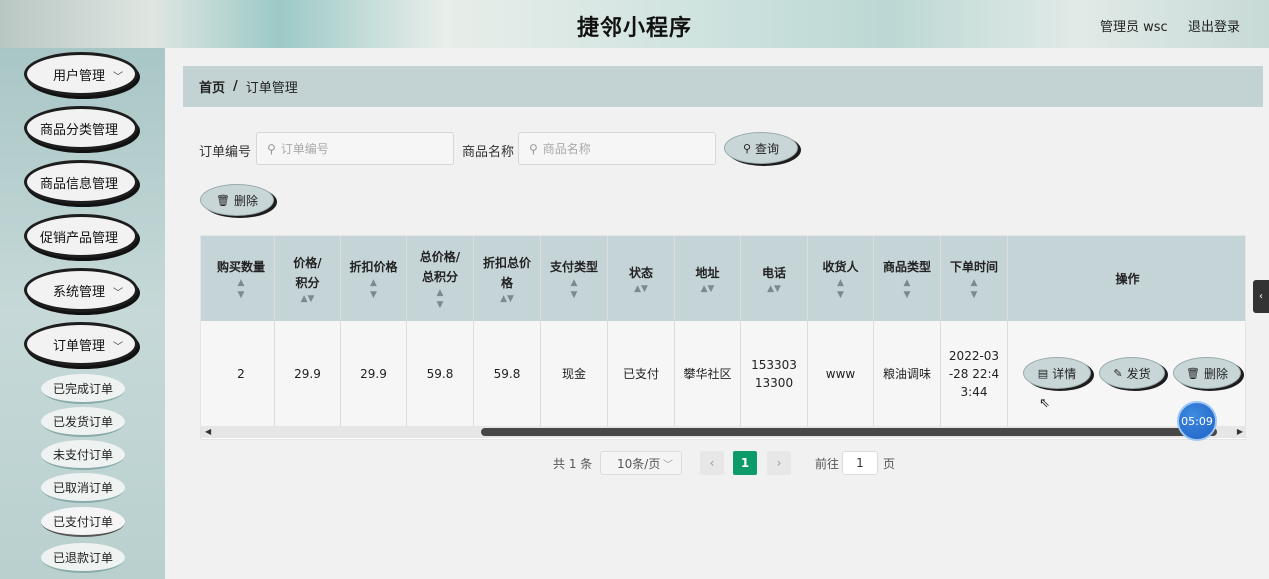  Describe the element at coordinates (745, 463) in the screenshot. I see `page-number-current: 1` at that location.